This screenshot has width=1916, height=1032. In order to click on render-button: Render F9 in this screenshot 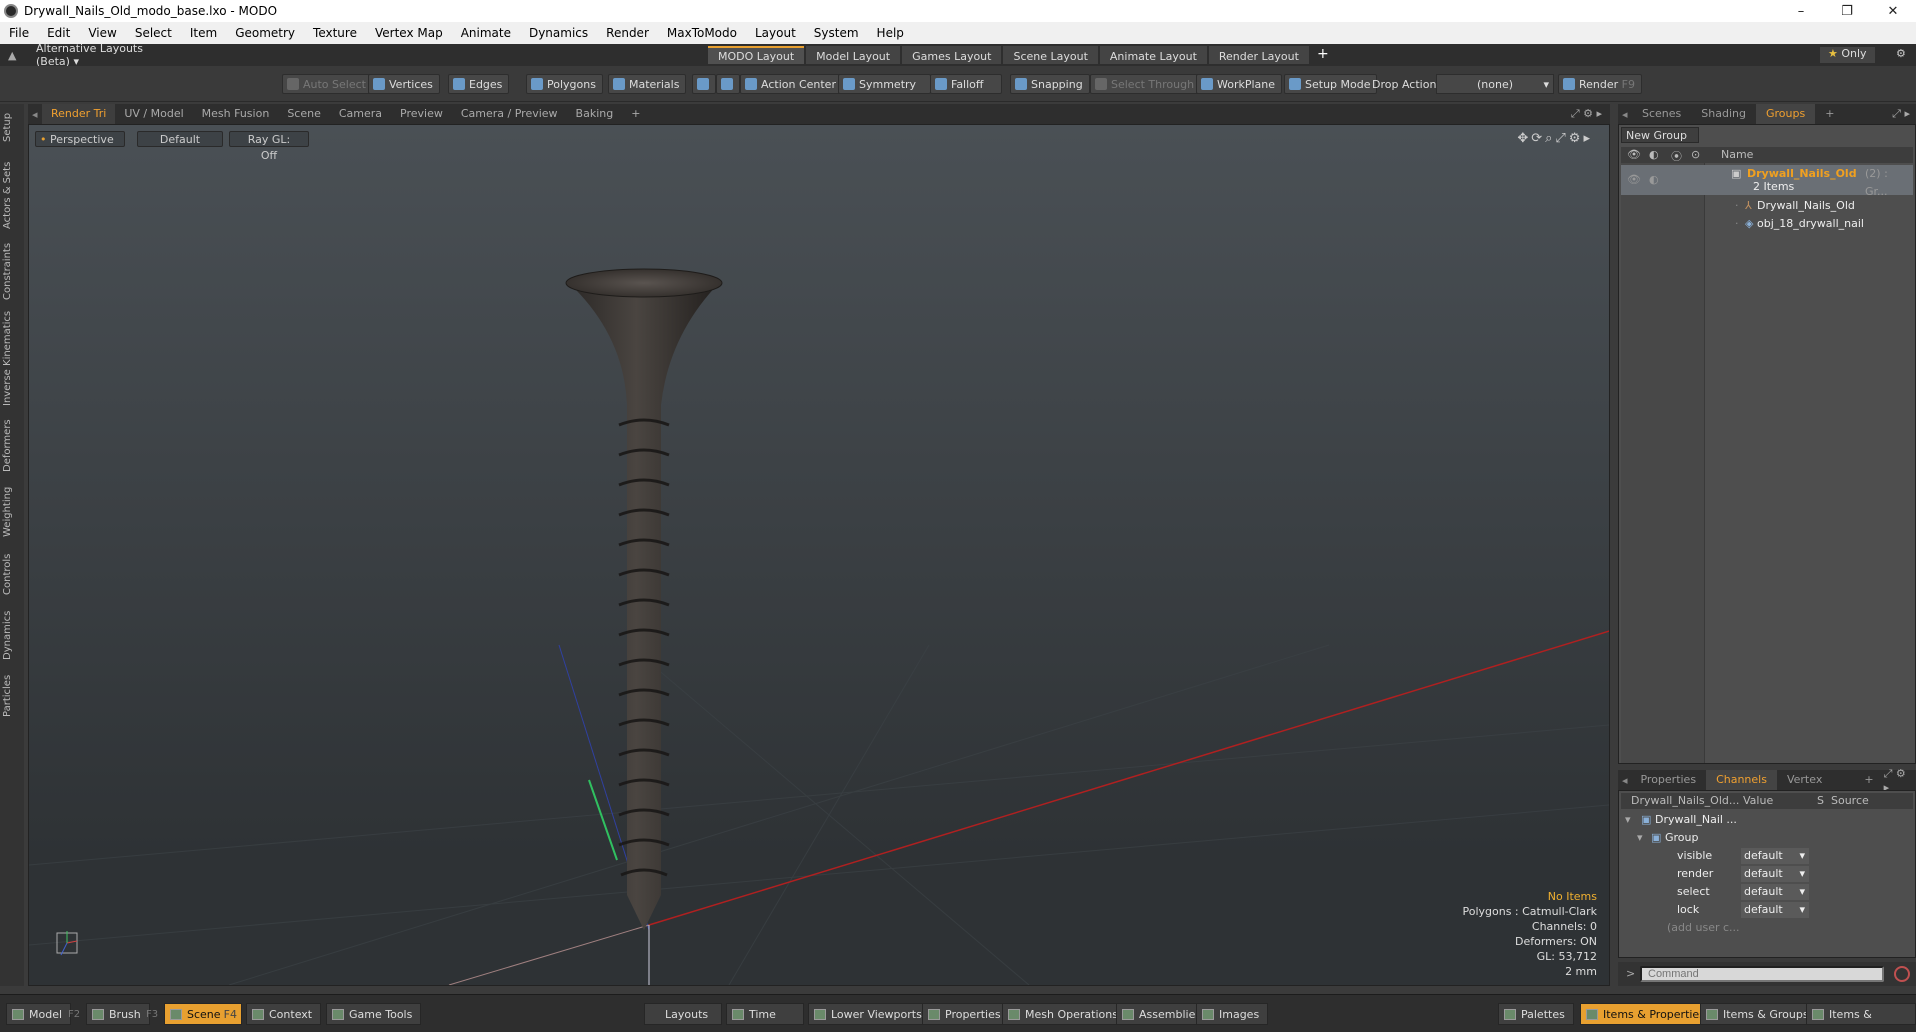, I will do `click(1600, 84)`.